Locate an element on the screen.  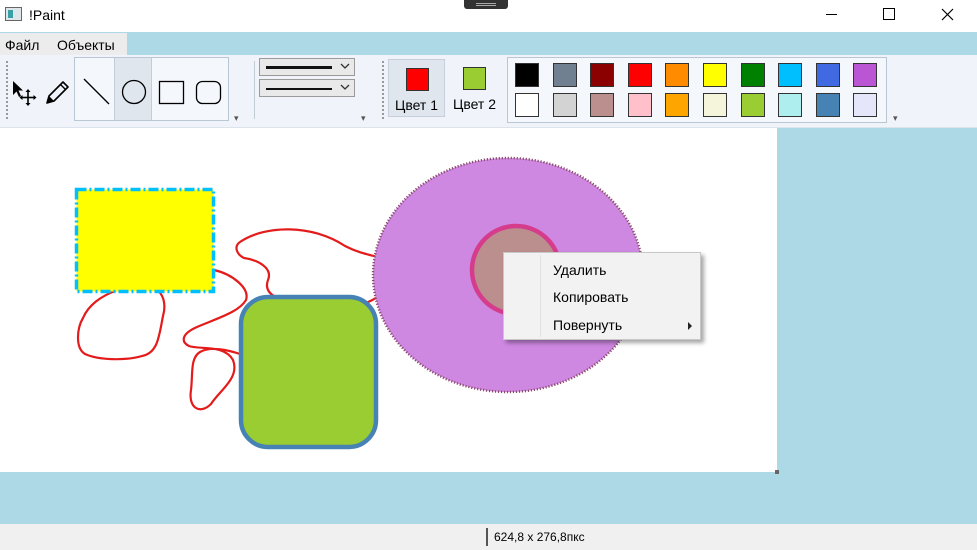
toolbar: ▾ ▾ Цвет 1 Цвет 2 ▾ is located at coordinates (488, 91).